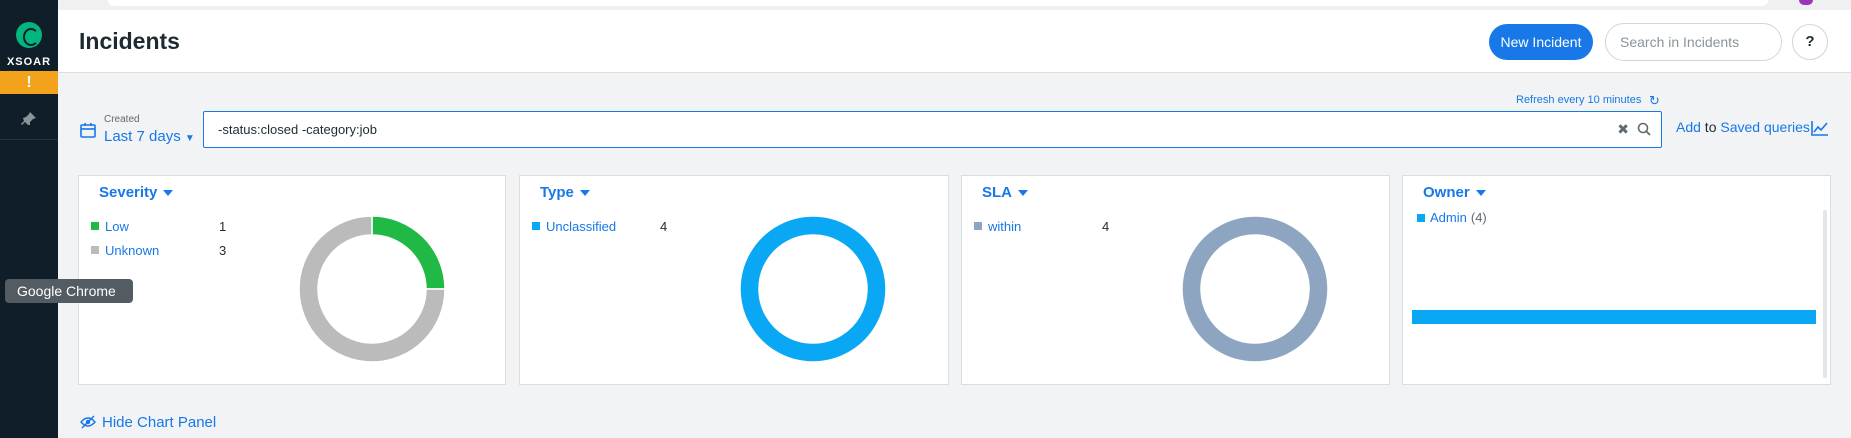 The width and height of the screenshot is (1851, 438). I want to click on tooltip: Google Chrome, so click(69, 291).